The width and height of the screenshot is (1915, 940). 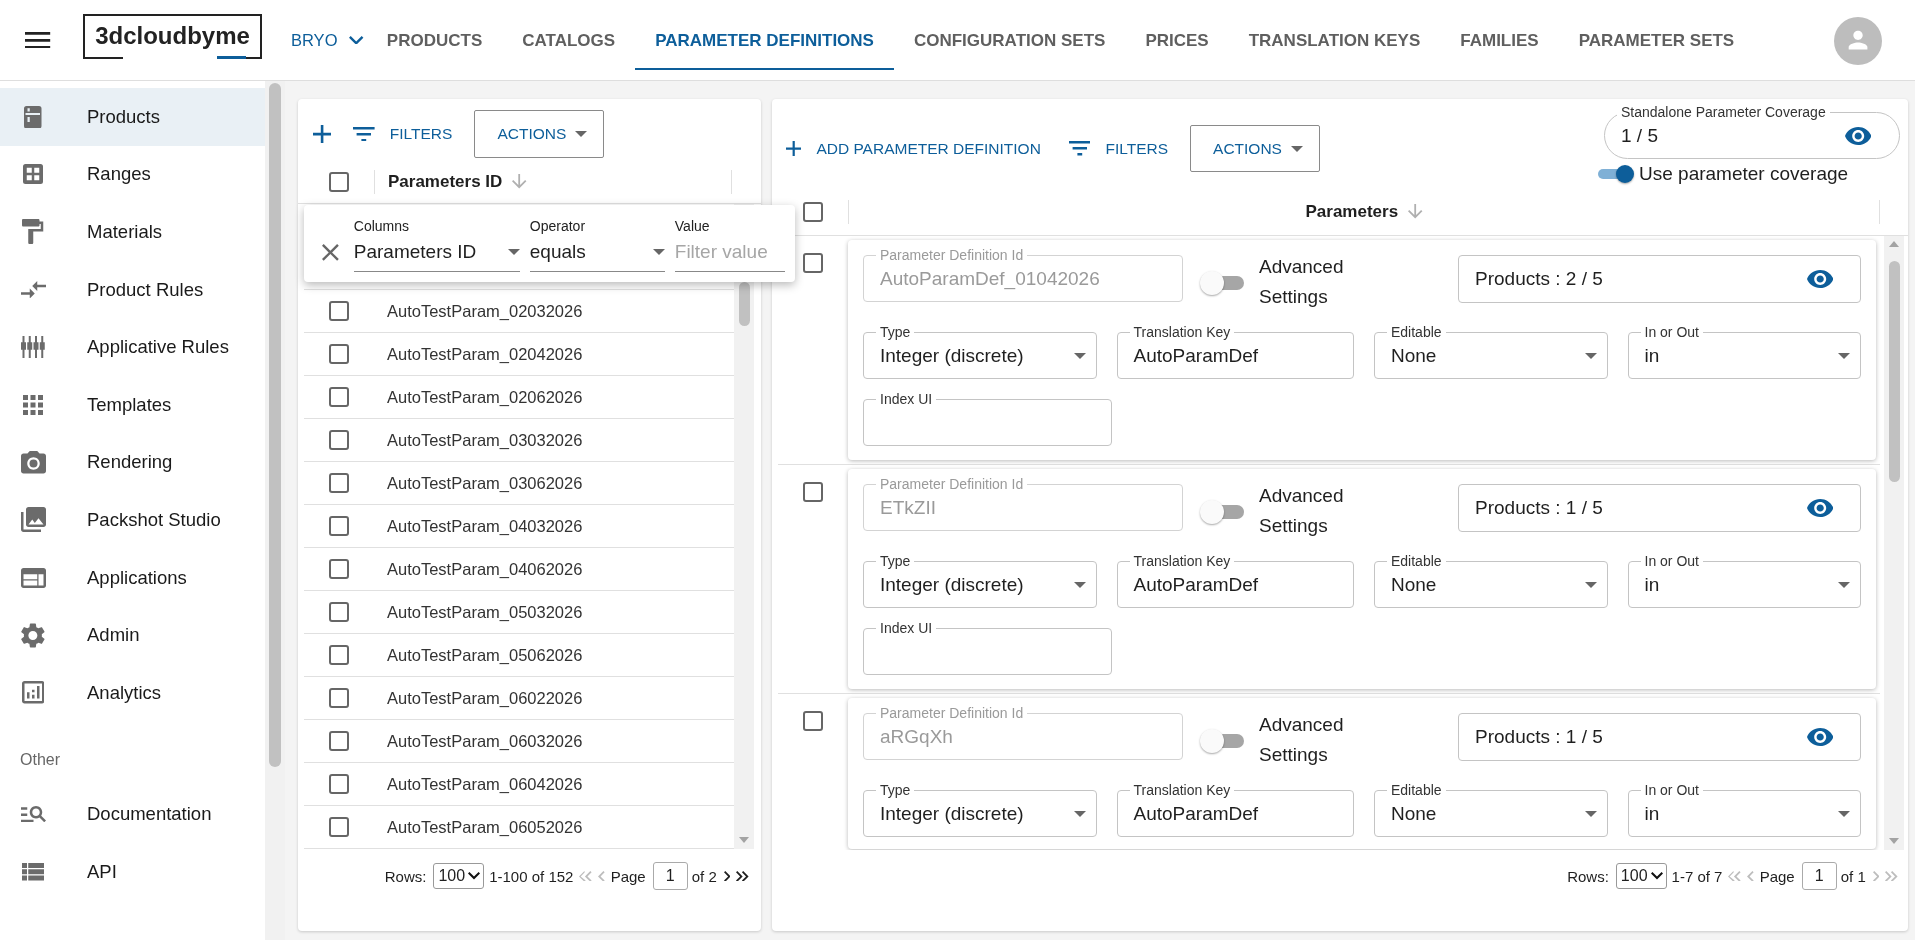 I want to click on text-field: Filter value, so click(x=729, y=256).